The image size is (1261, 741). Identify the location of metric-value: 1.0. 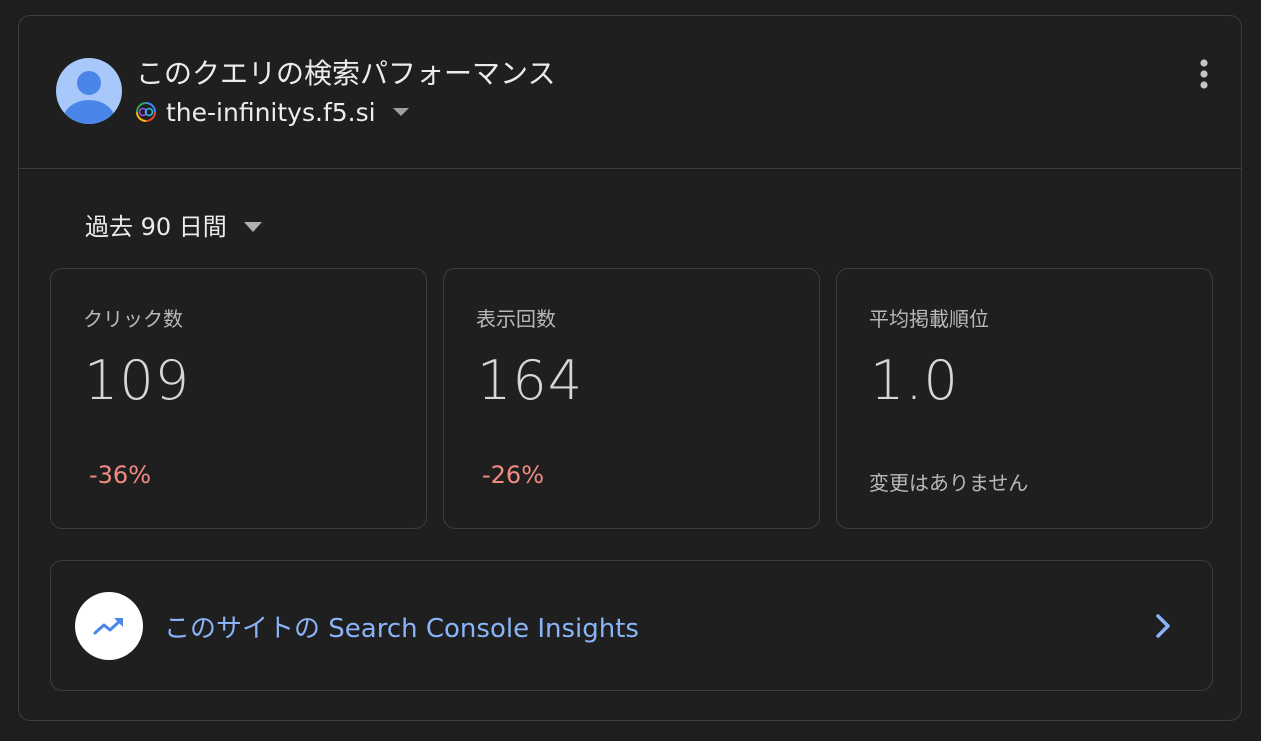
(914, 380).